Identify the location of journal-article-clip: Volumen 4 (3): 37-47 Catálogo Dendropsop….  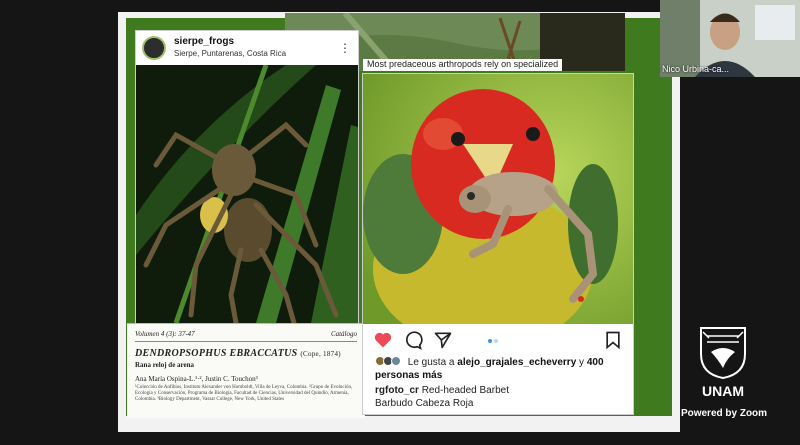
(246, 370).